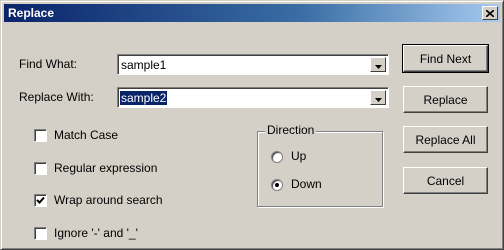 The image size is (504, 250). I want to click on find-what-value: sample1, so click(144, 65).